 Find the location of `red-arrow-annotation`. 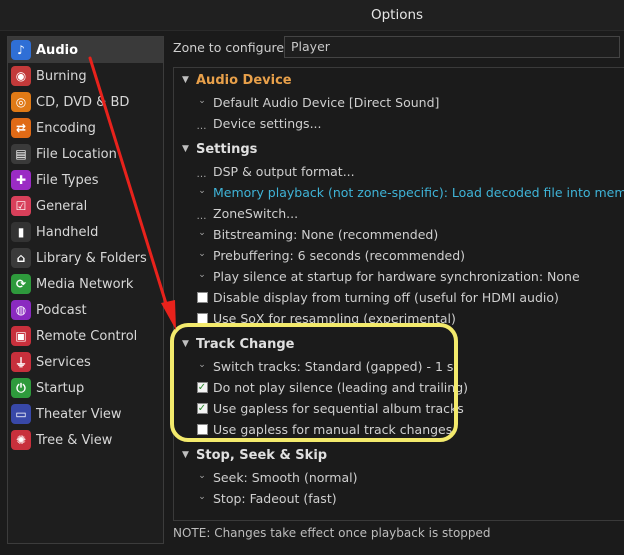

red-arrow-annotation is located at coordinates (132, 193).